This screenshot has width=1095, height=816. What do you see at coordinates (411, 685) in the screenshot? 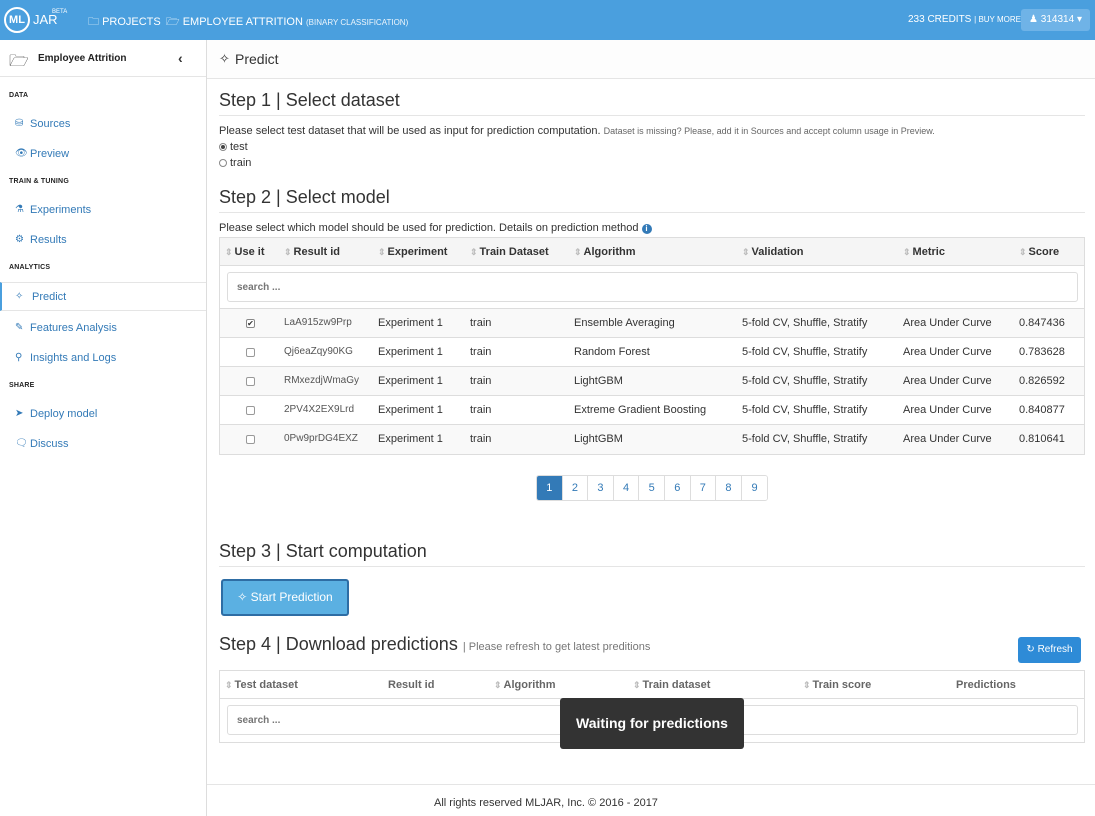
I see `column-header-result-id: Result id` at bounding box center [411, 685].